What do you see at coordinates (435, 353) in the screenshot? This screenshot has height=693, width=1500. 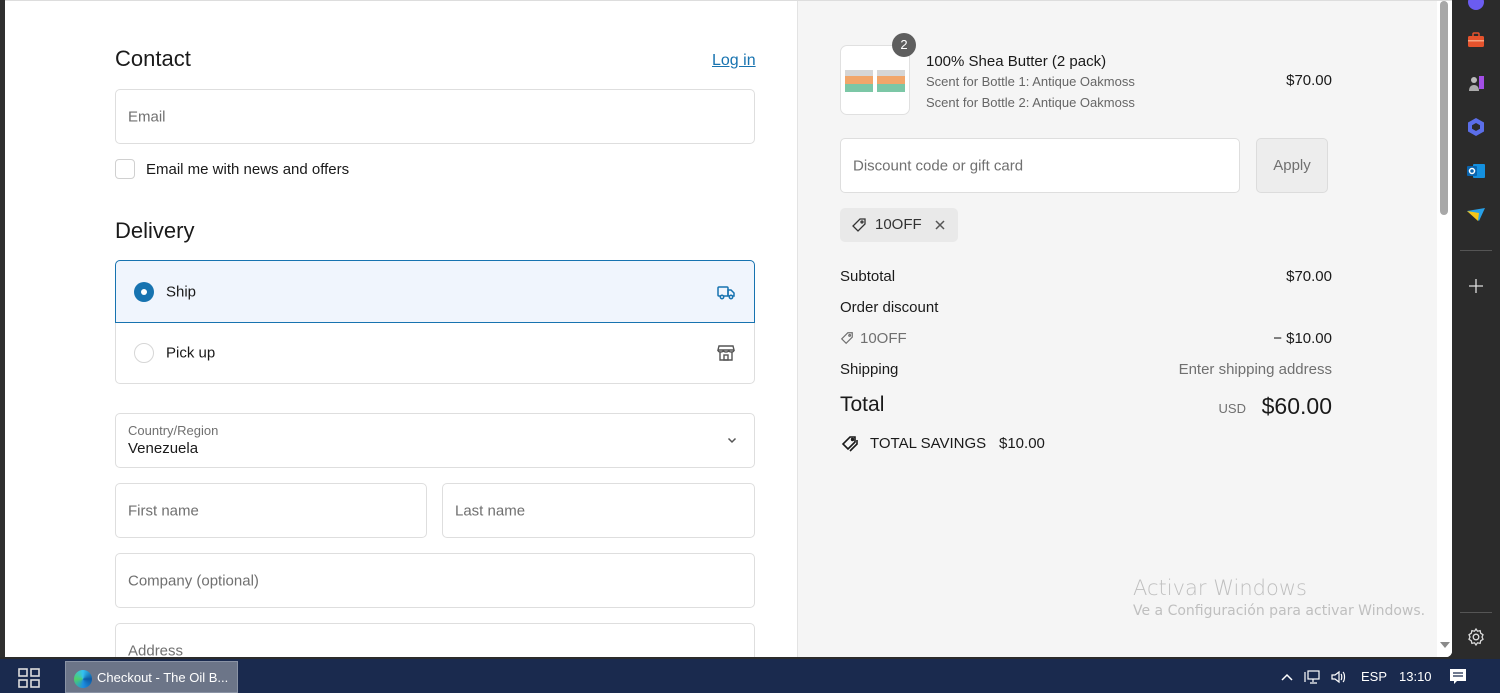 I see `delivery-option-pickup: Pick up` at bounding box center [435, 353].